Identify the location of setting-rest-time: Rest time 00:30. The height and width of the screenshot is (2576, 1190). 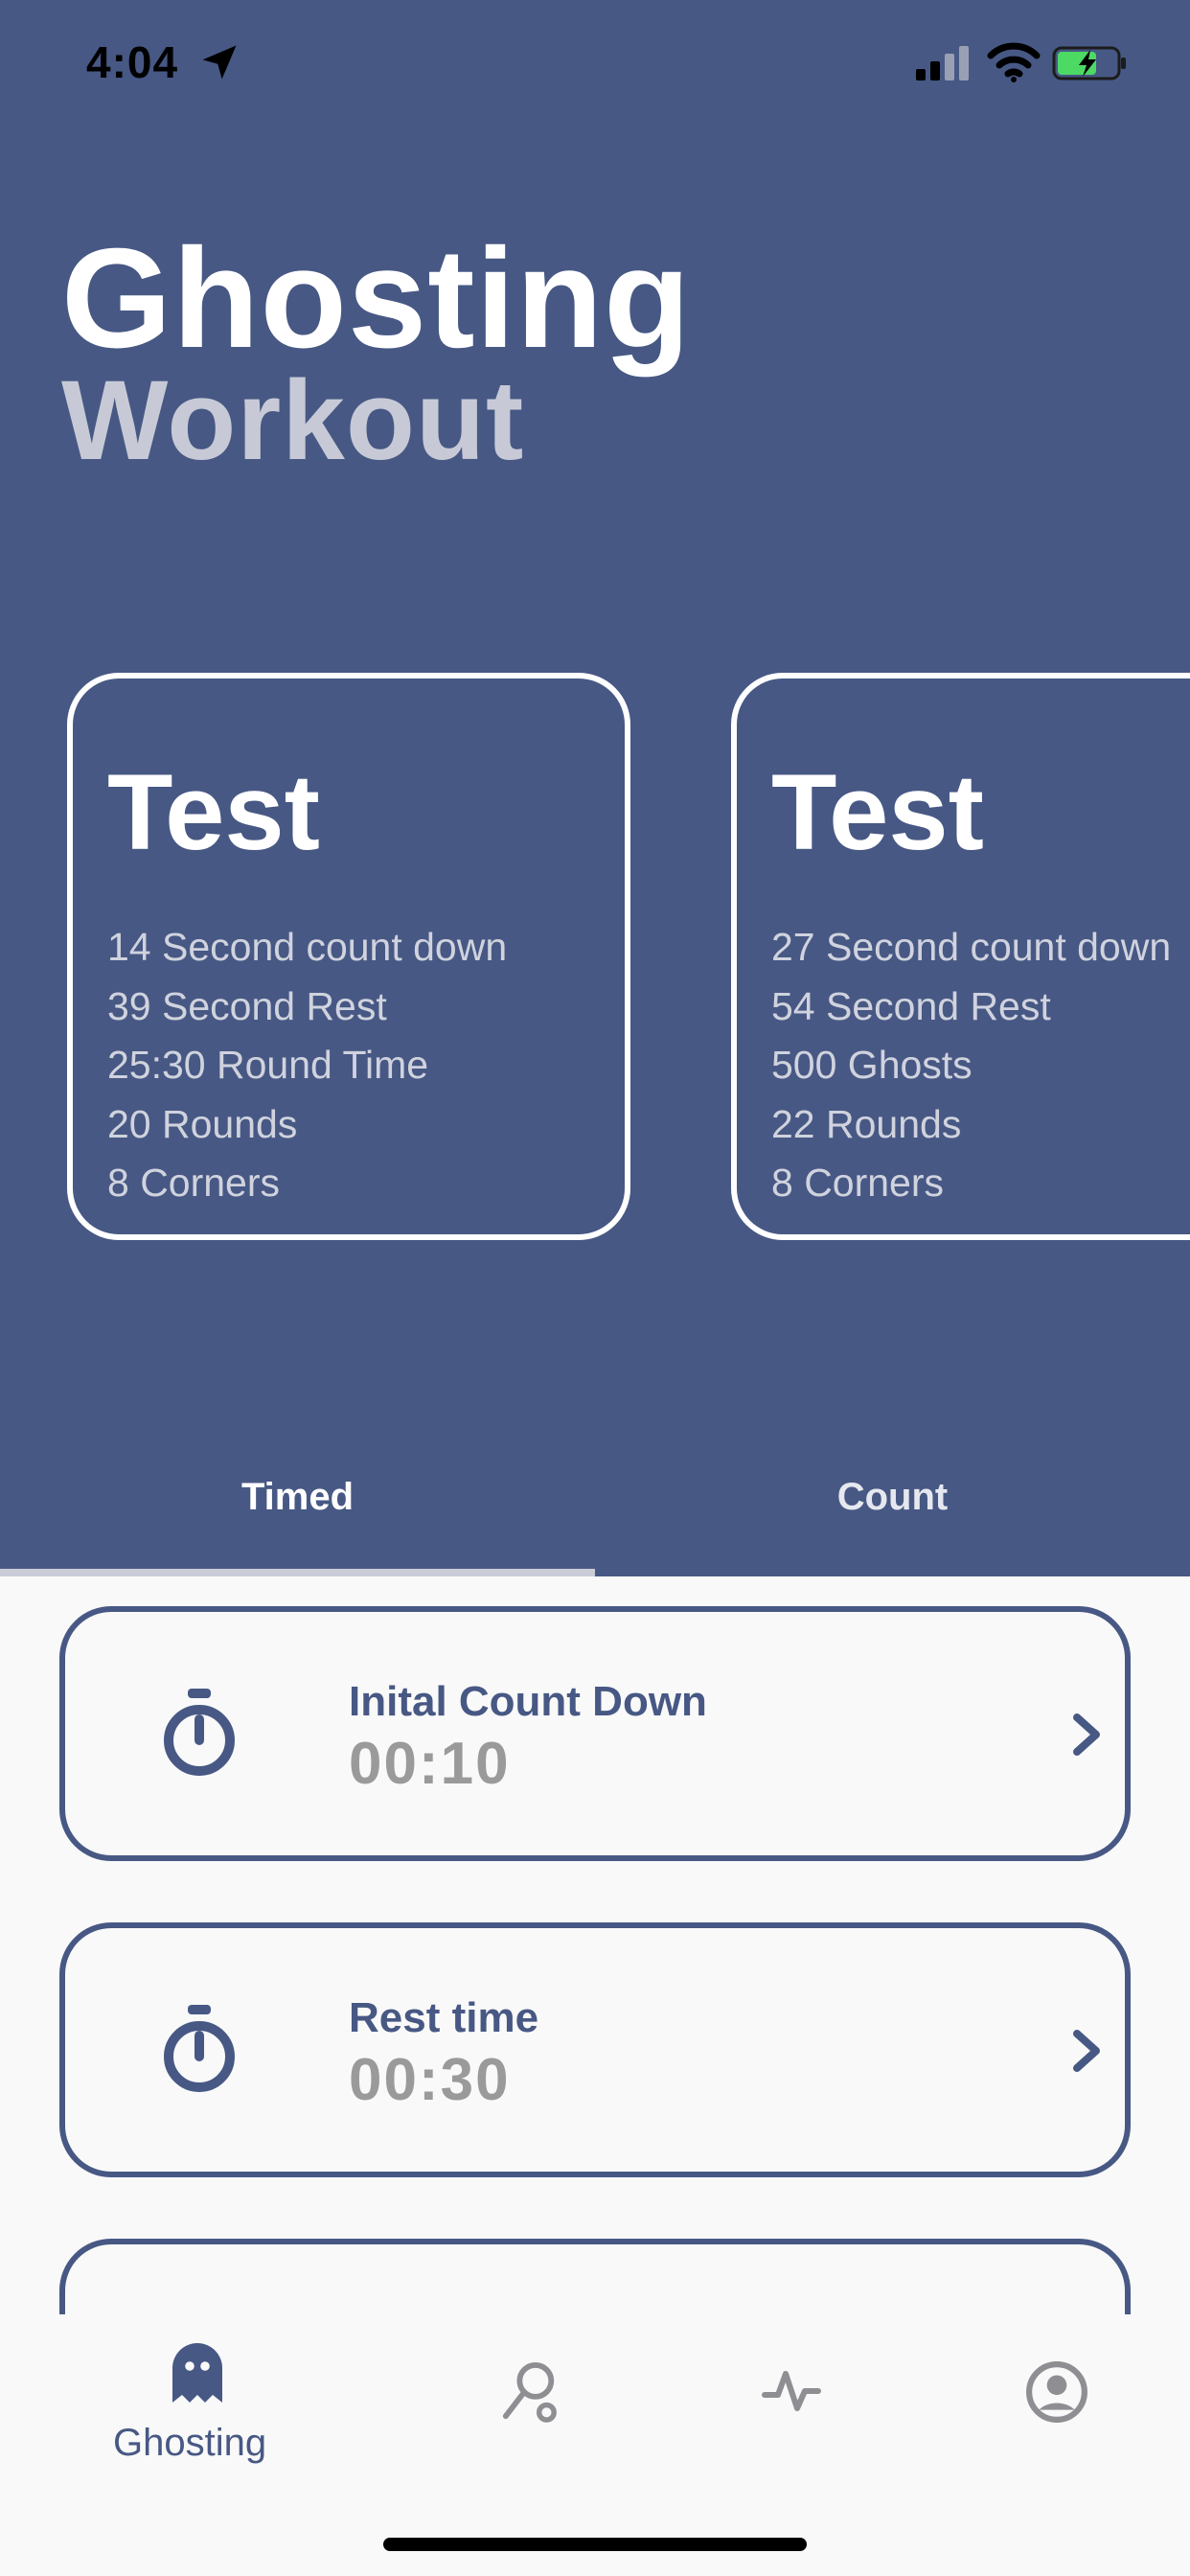
(595, 2049).